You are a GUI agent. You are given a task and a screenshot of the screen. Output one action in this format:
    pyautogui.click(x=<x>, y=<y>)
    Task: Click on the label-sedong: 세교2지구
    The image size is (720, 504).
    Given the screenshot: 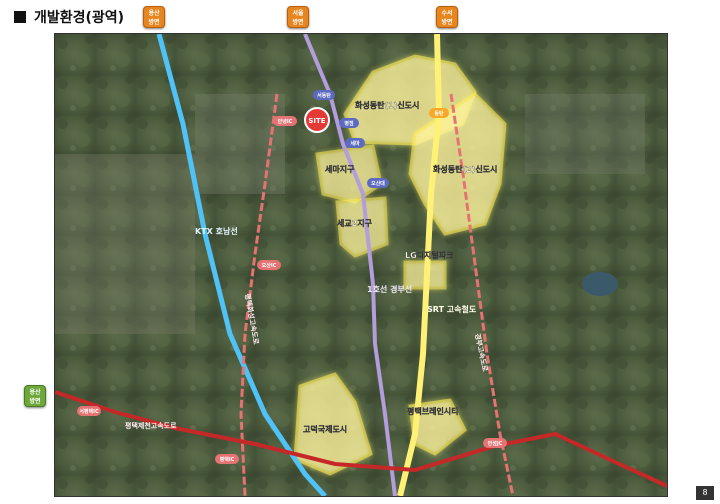 What is the action you would take?
    pyautogui.click(x=355, y=223)
    